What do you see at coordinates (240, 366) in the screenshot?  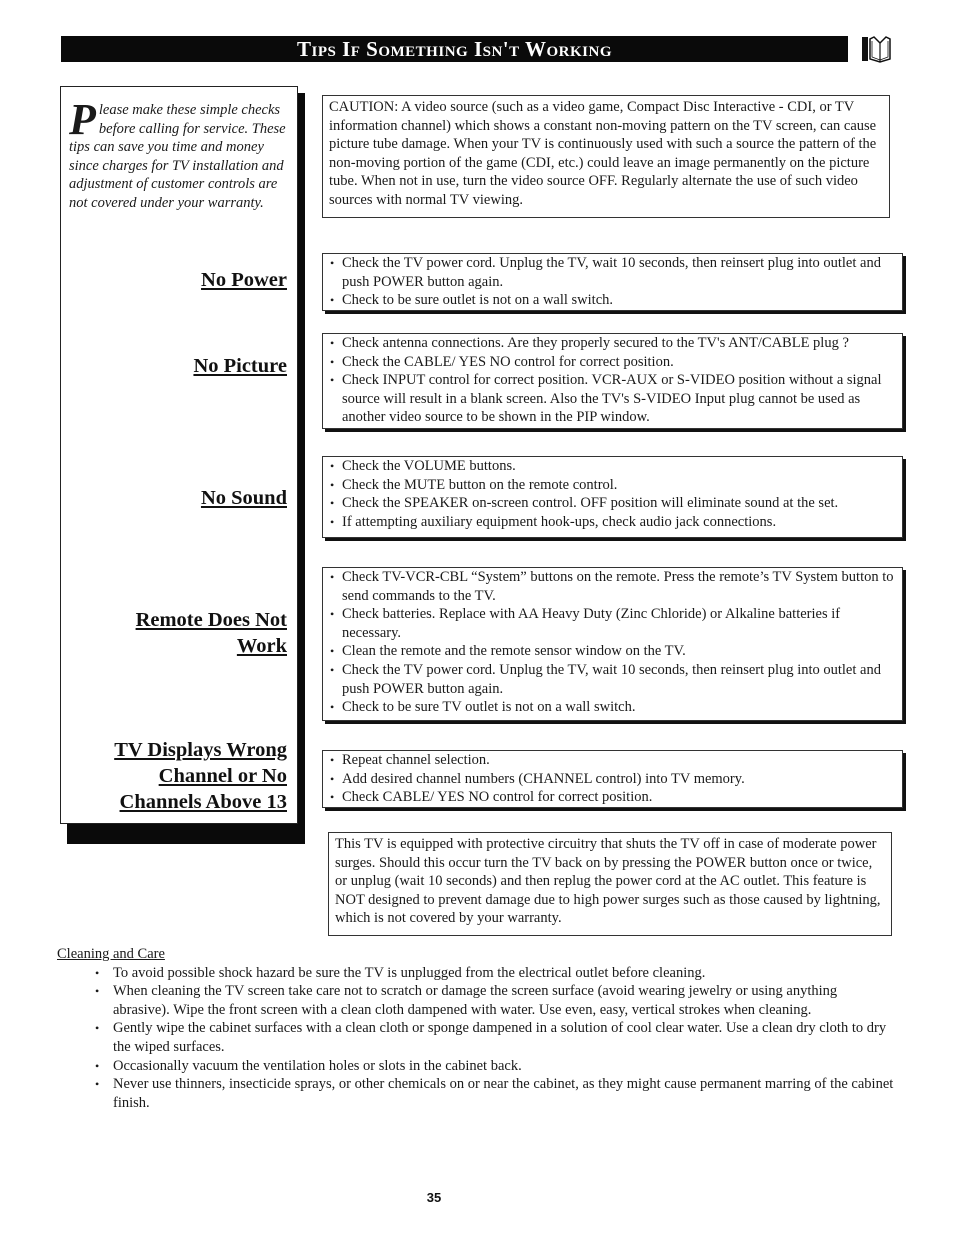 I see `heading-no-picture: No Picture` at bounding box center [240, 366].